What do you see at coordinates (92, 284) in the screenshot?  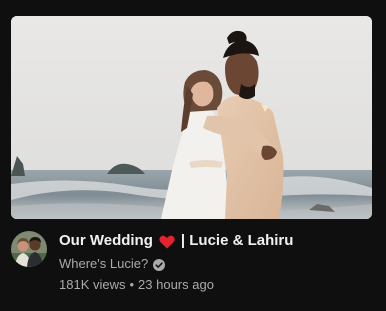 I see `view-count: 181K views` at bounding box center [92, 284].